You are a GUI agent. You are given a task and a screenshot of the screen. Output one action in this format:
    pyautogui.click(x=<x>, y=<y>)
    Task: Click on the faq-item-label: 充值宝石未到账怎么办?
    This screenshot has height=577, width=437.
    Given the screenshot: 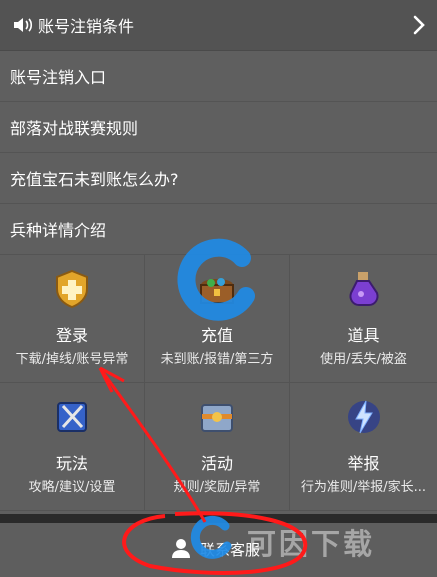 What is the action you would take?
    pyautogui.click(x=94, y=179)
    